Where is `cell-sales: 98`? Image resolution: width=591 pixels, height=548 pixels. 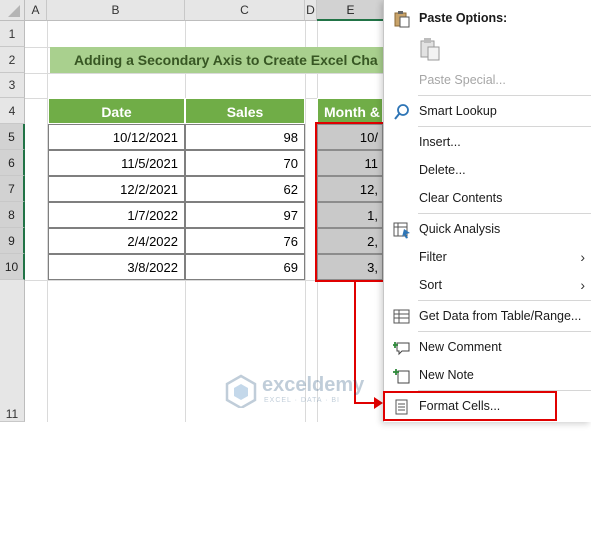
cell-sales: 98 is located at coordinates (245, 137).